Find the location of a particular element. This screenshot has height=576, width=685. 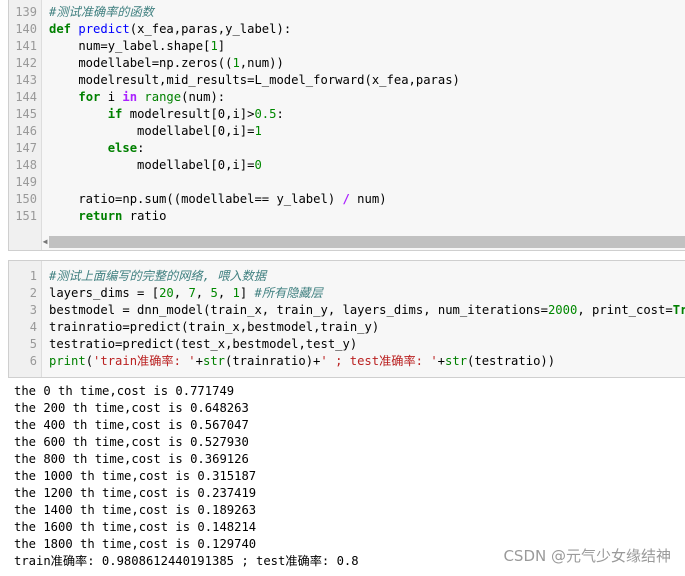

output-line: the 600 th time,cost is 0.527930 is located at coordinates (131, 442).